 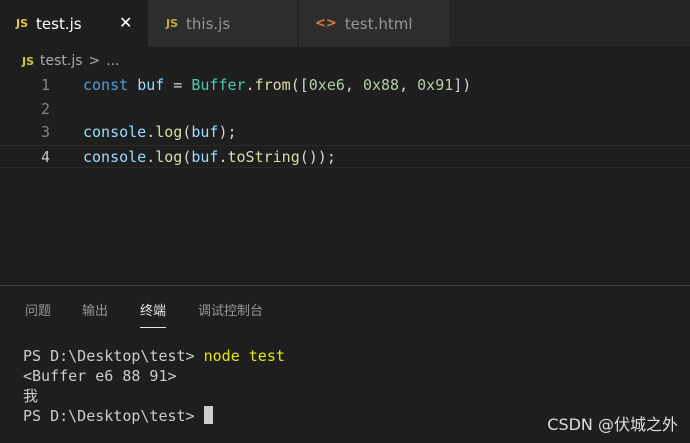 I want to click on terminal-command: node test, so click(x=244, y=356).